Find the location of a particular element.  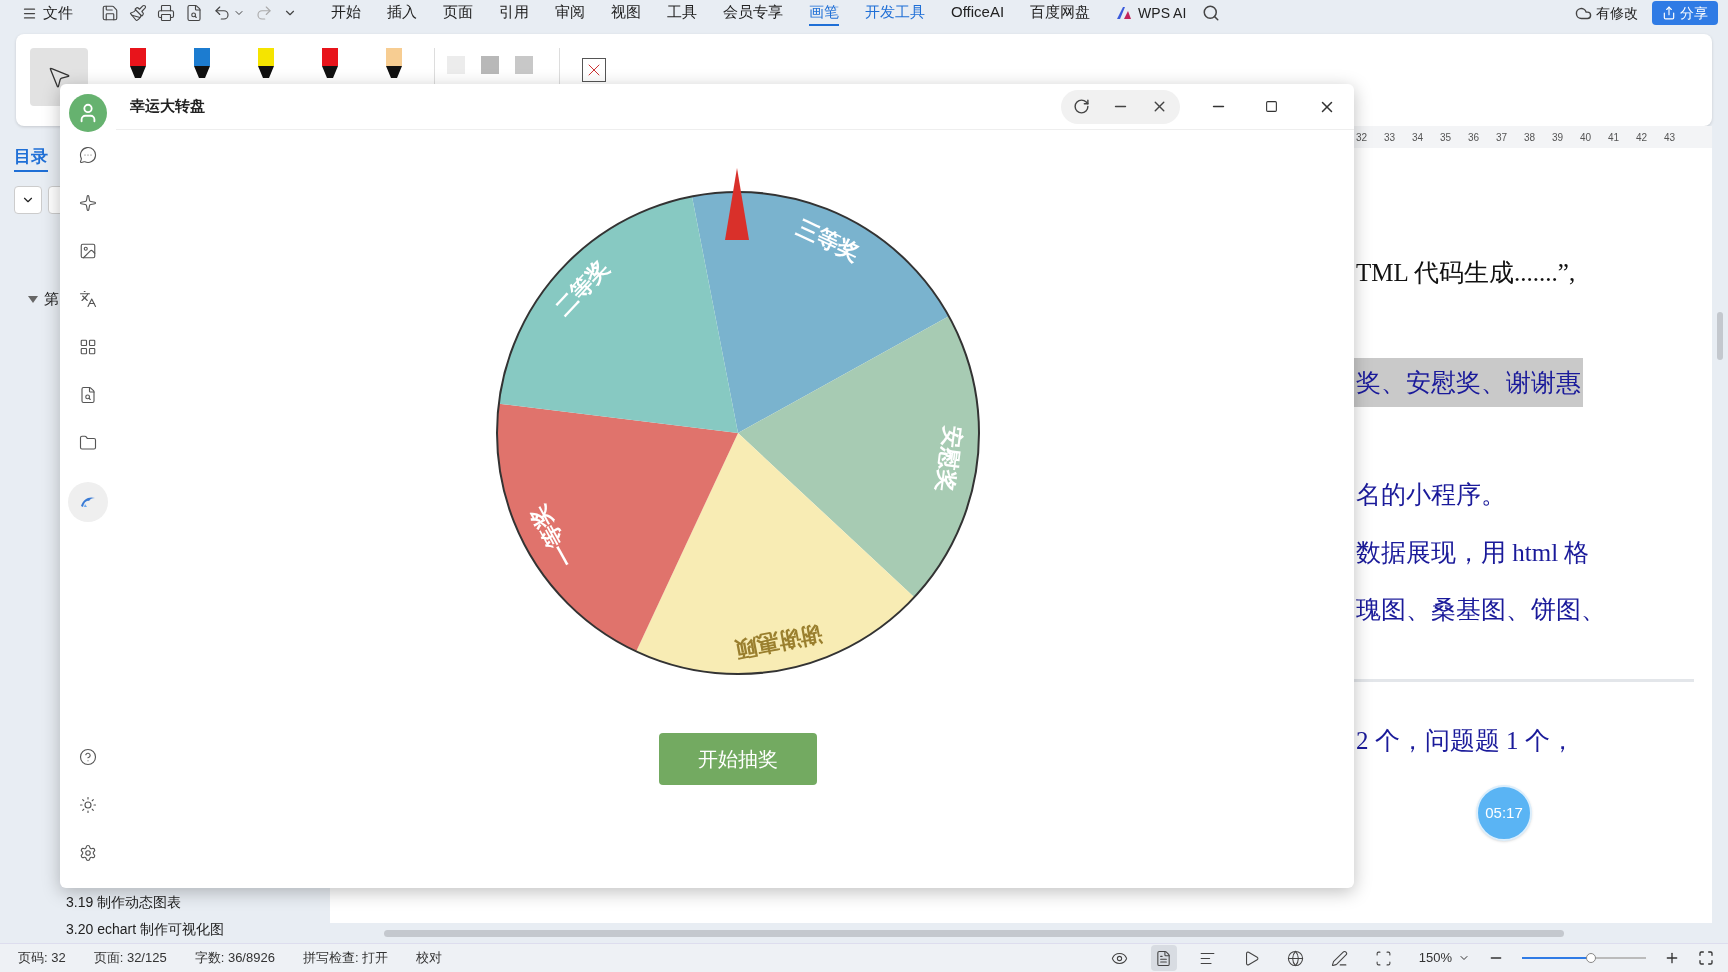

help-icon is located at coordinates (88, 757).